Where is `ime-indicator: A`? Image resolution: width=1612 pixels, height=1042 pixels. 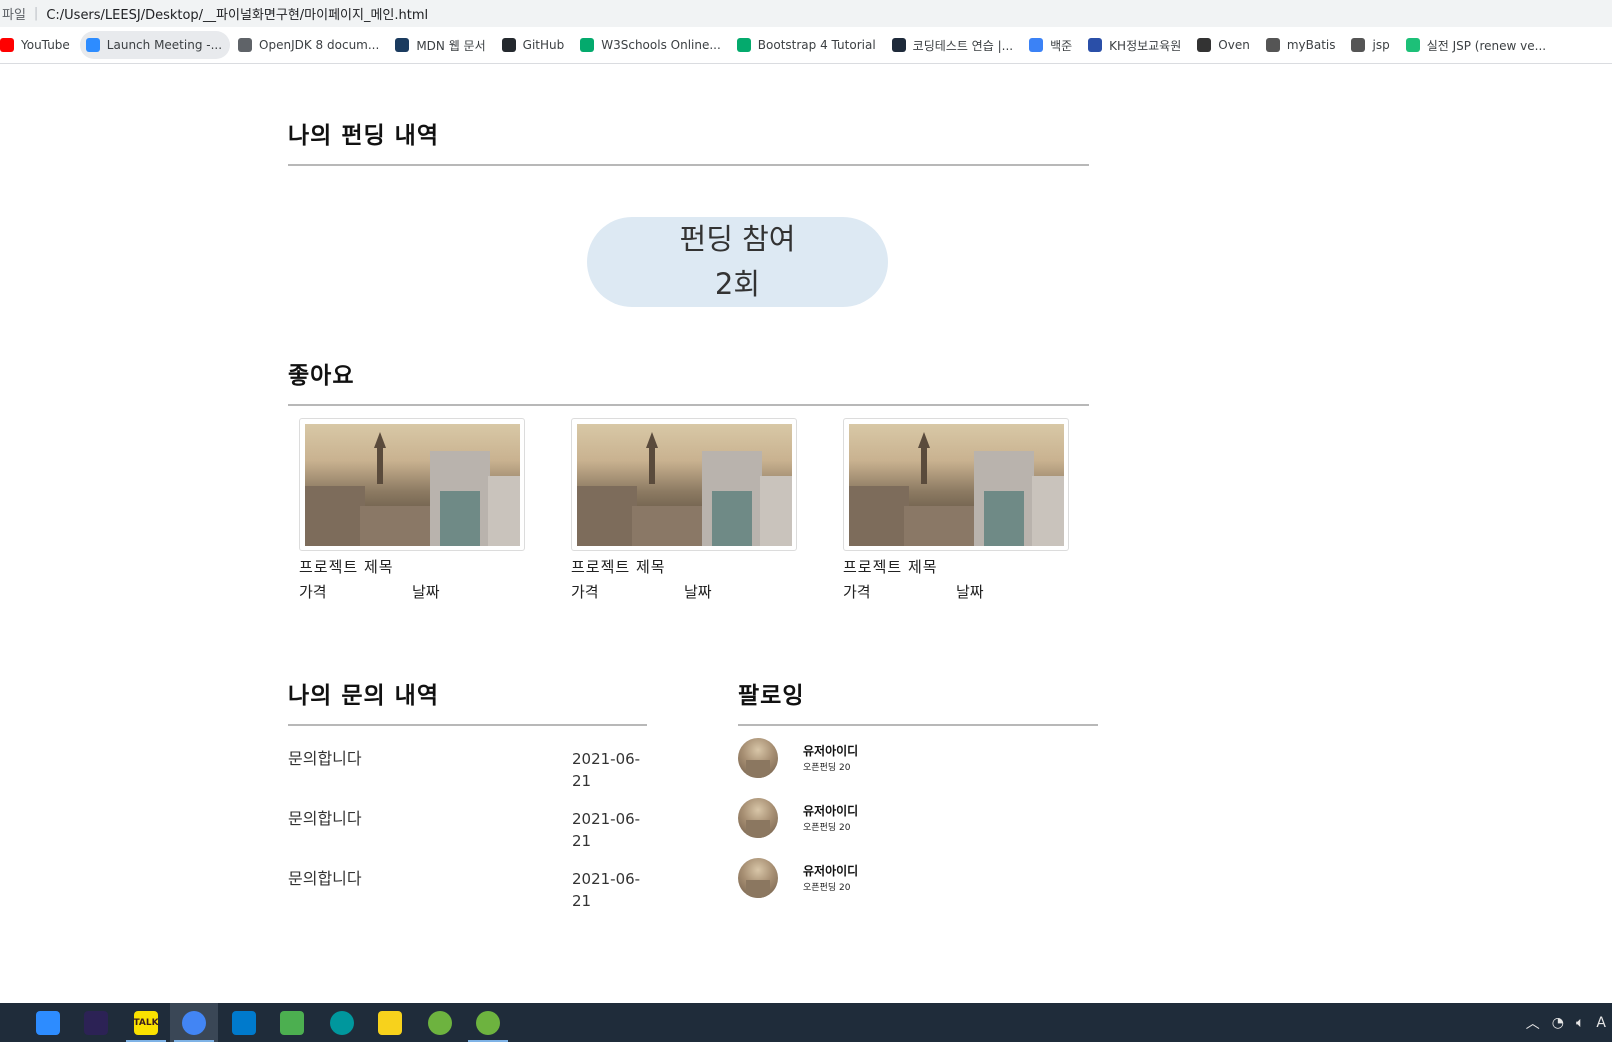 ime-indicator: A is located at coordinates (1601, 1023).